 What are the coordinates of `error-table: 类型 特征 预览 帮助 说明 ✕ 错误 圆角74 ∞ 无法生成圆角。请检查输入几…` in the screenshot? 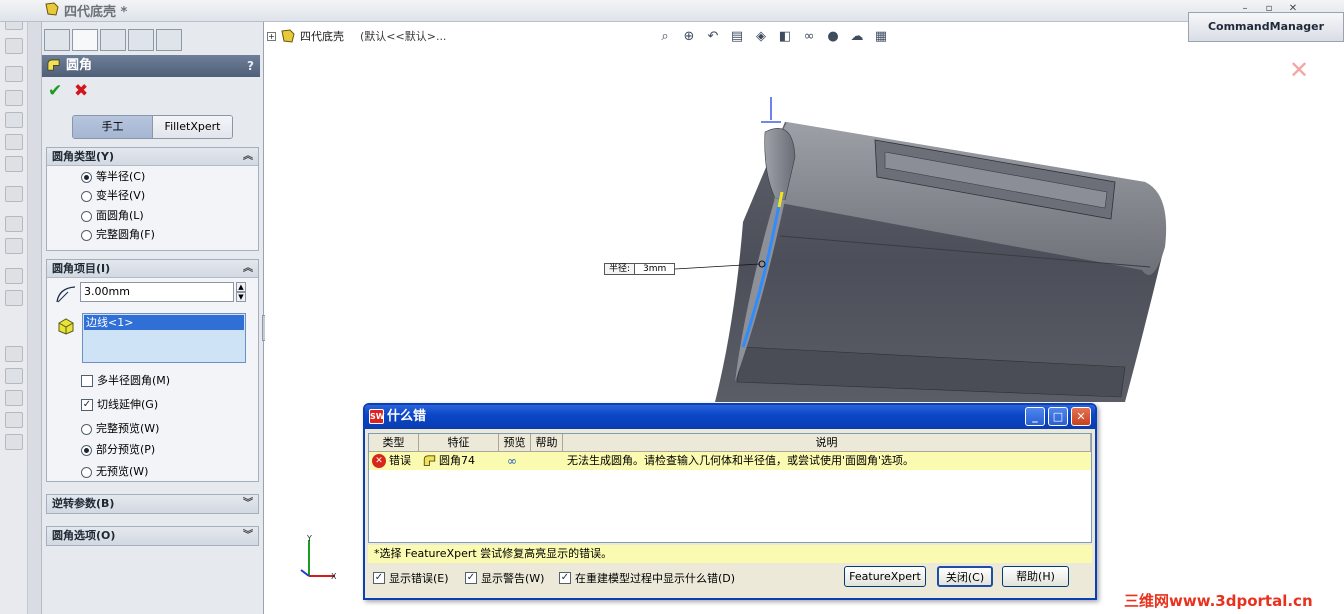 It's located at (730, 488).